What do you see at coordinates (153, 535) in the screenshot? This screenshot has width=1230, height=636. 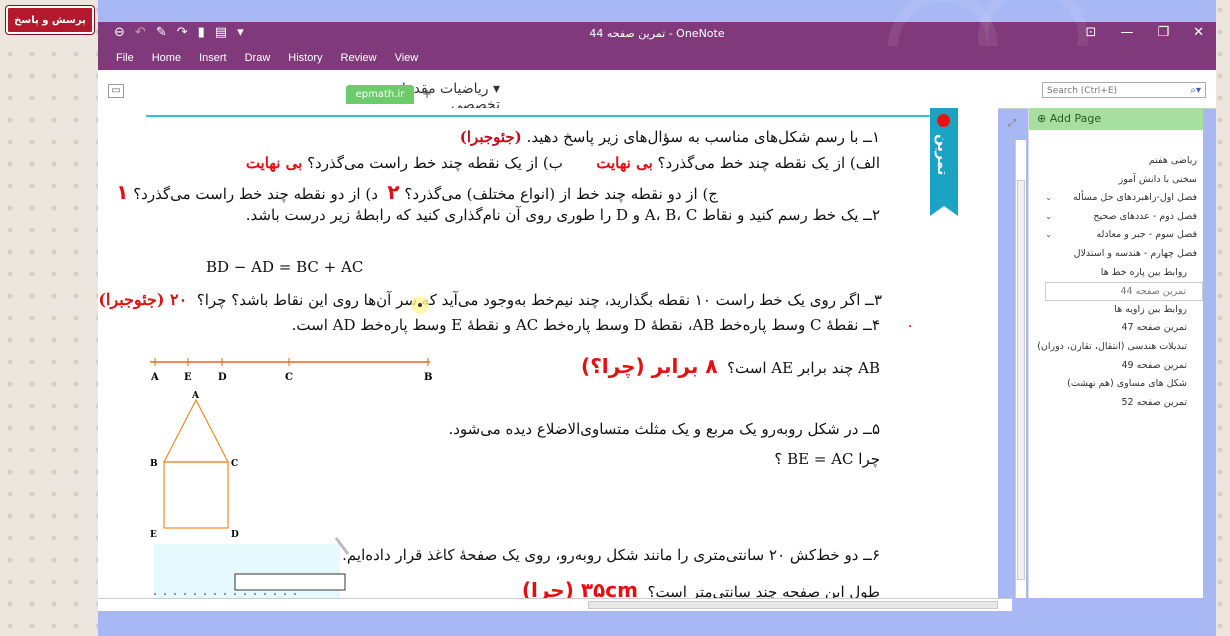 I see `house-label-e: E` at bounding box center [153, 535].